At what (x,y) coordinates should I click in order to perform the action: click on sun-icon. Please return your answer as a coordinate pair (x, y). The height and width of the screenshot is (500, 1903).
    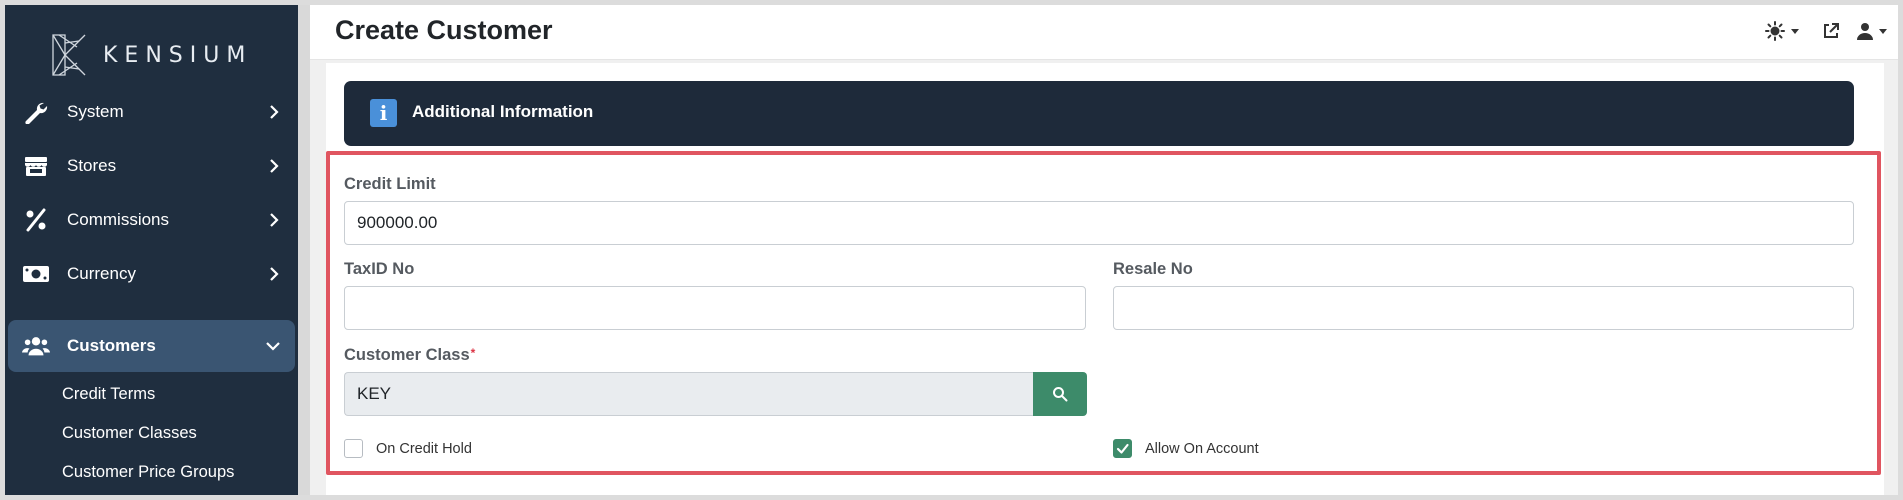
    Looking at the image, I should click on (1775, 31).